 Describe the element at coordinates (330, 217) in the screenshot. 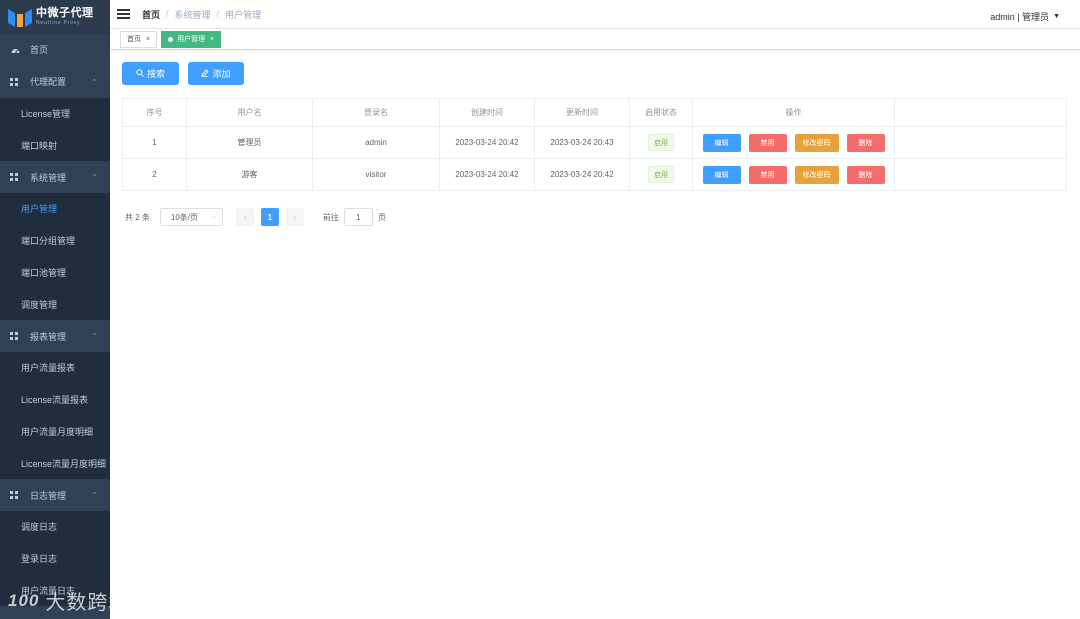

I see `goto-label: 前往` at that location.